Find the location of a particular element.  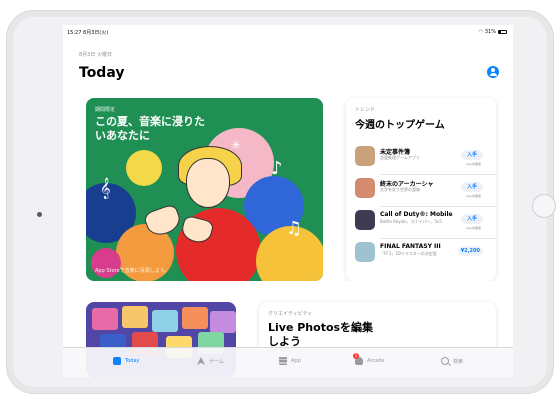

app-subtitle: 恋愛推理ゲームアプリ is located at coordinates (400, 157).